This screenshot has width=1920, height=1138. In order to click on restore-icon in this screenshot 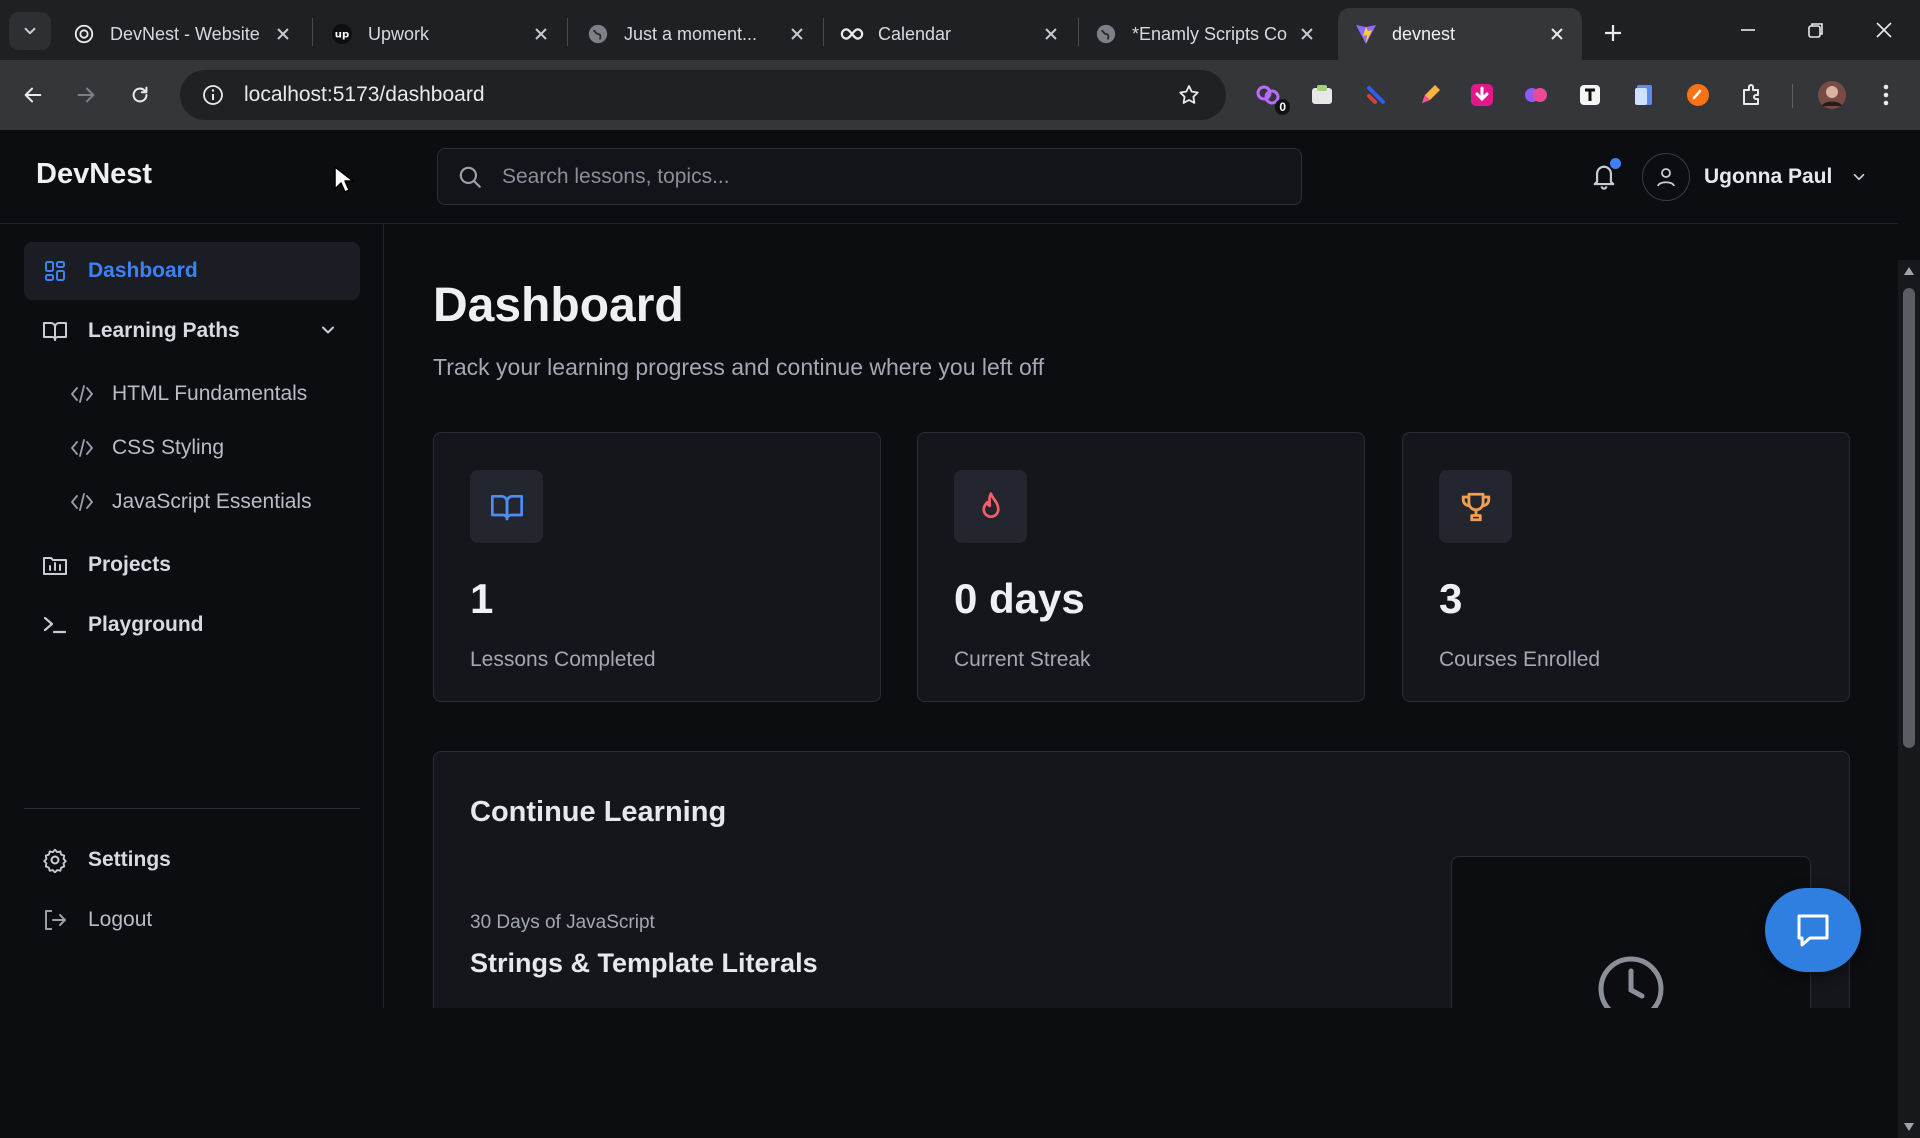, I will do `click(1815, 30)`.